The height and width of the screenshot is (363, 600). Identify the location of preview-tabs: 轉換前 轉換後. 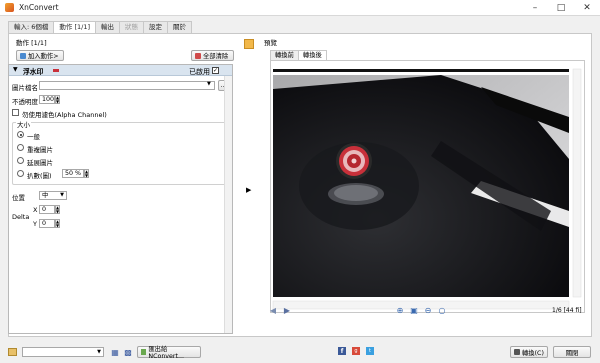
(298, 55).